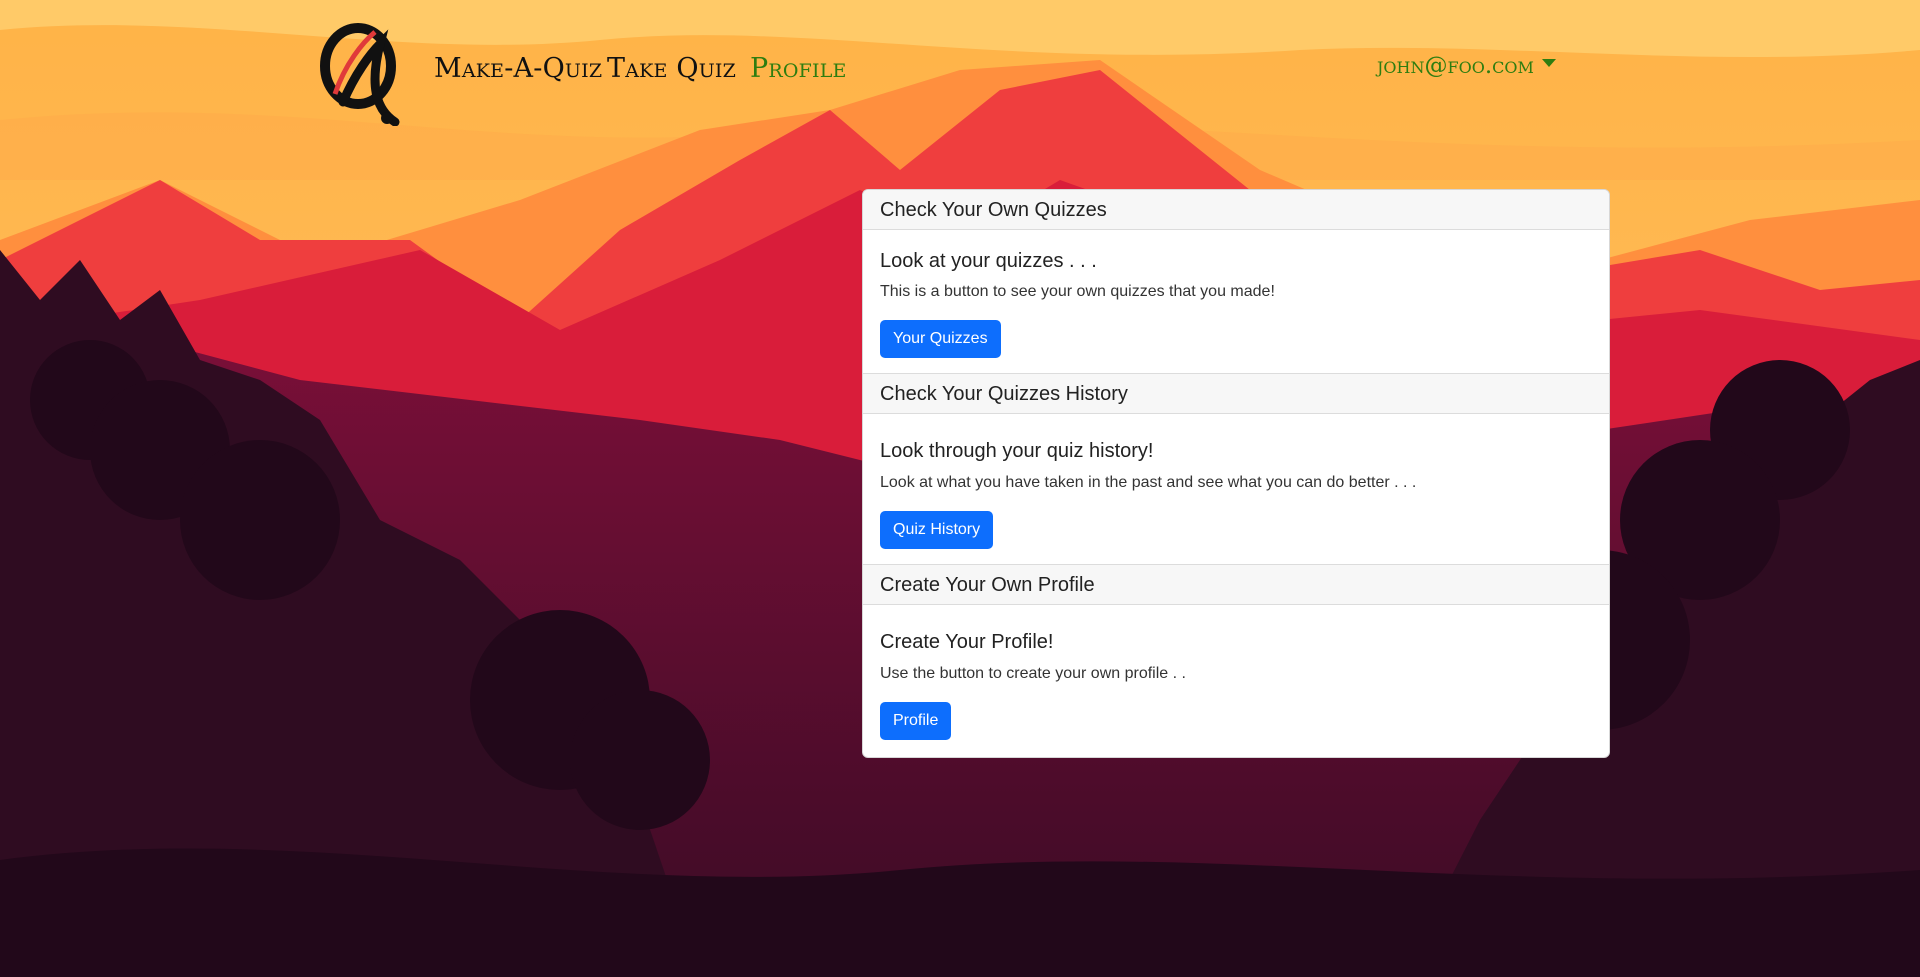 Image resolution: width=1920 pixels, height=977 pixels. Describe the element at coordinates (937, 530) in the screenshot. I see `quiz-history-button: Quiz History` at that location.